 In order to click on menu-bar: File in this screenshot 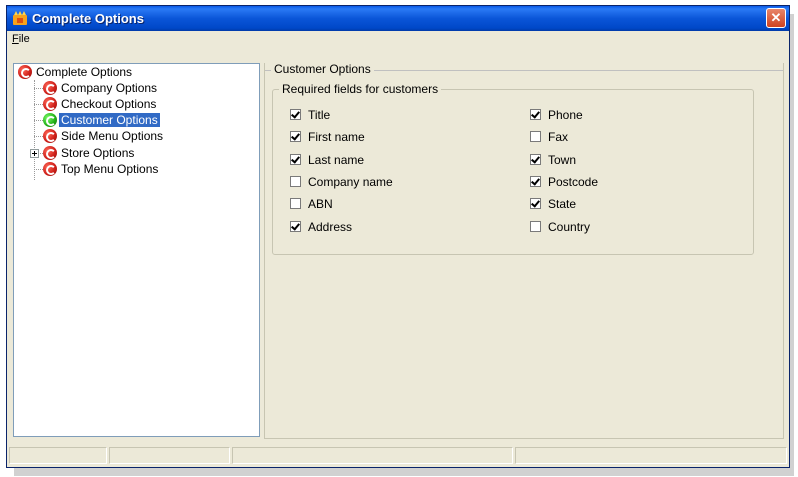, I will do `click(398, 40)`.